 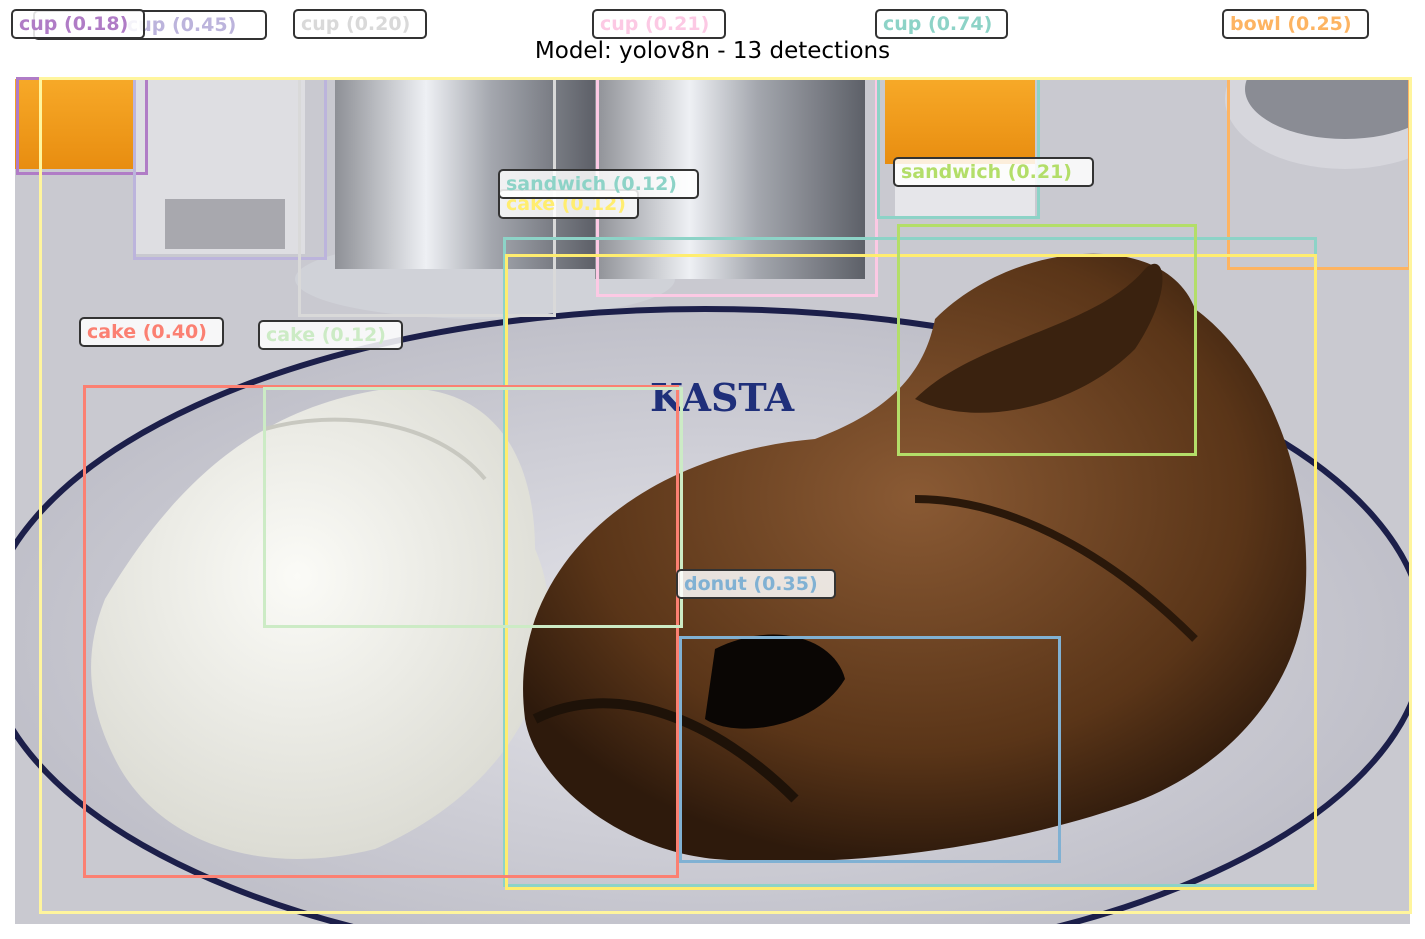 I want to click on detection-label: cup (0.20), so click(x=360, y=24).